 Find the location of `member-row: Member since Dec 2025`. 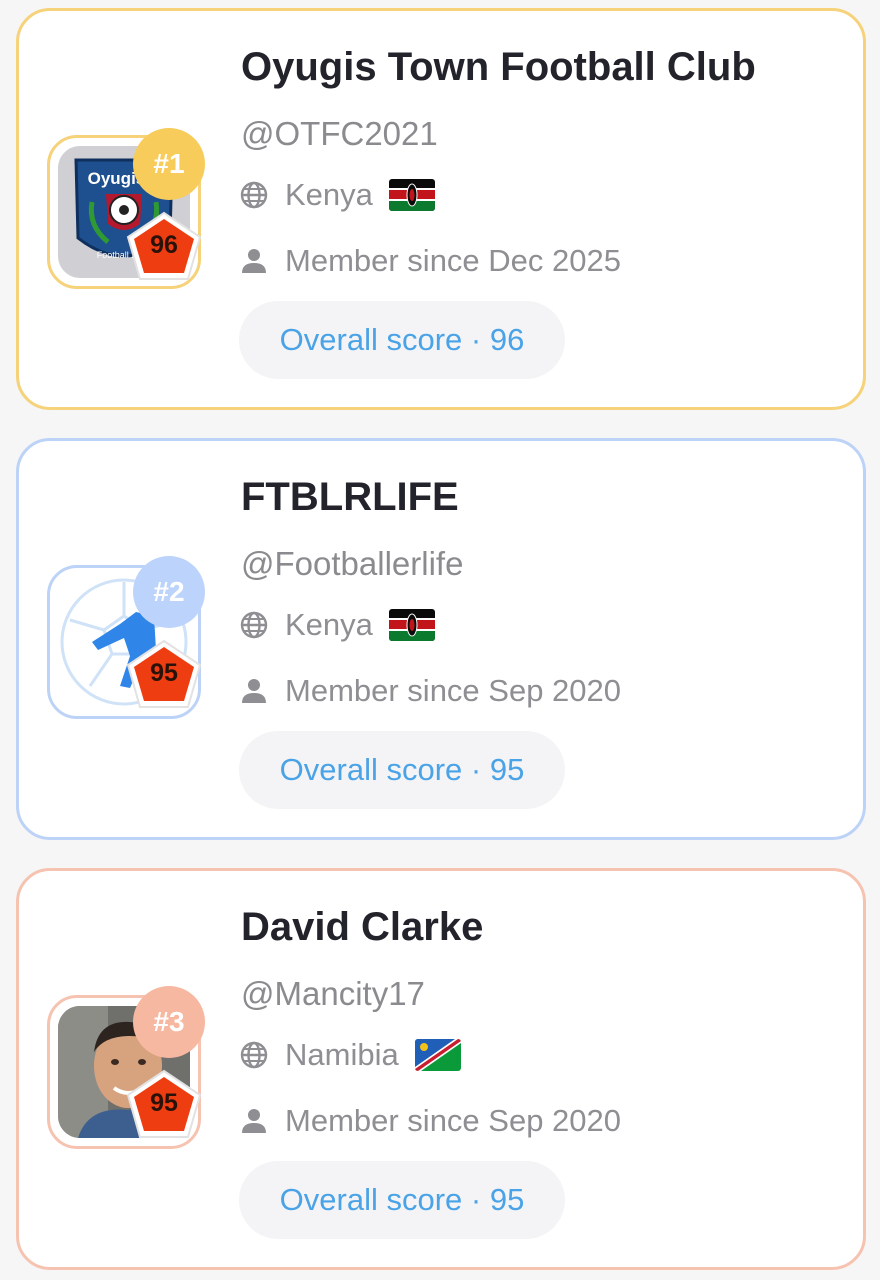

member-row: Member since Dec 2025 is located at coordinates (430, 261).